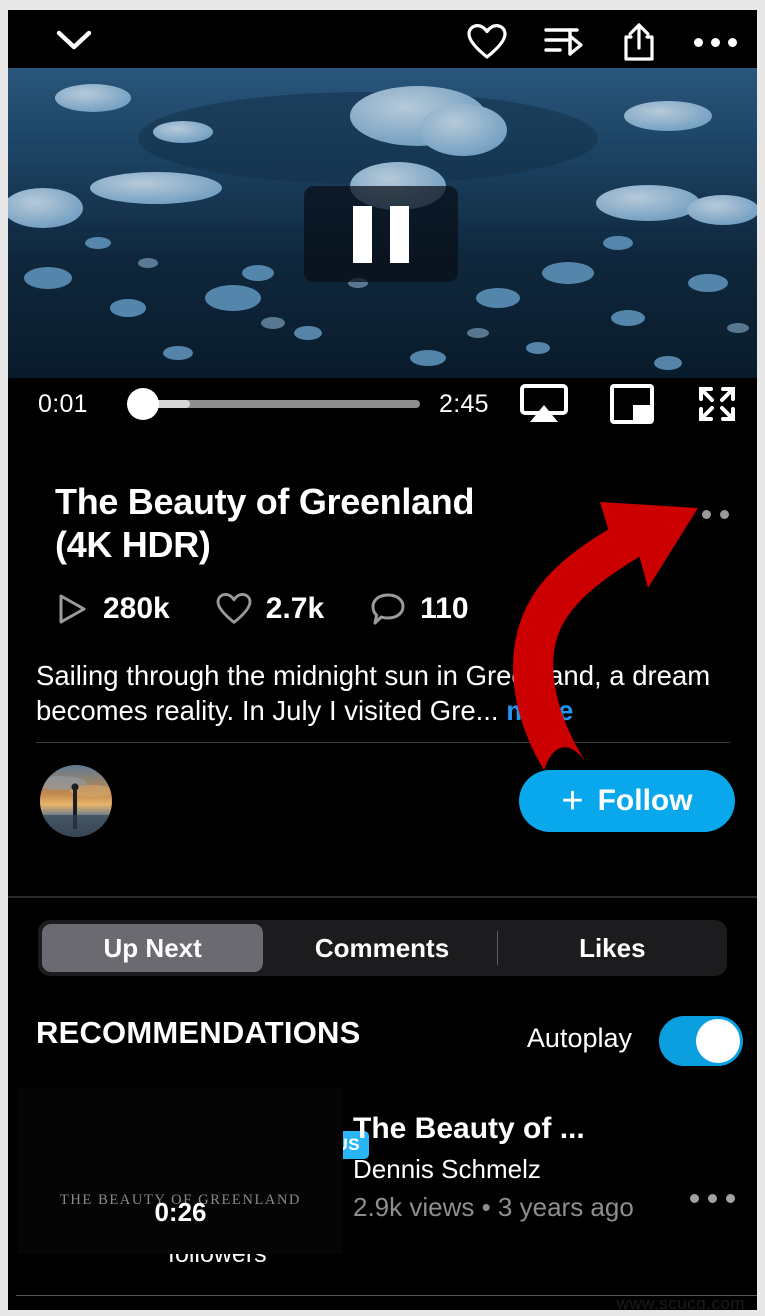 The image size is (765, 1316). I want to click on recommendation-more-button, so click(712, 1198).